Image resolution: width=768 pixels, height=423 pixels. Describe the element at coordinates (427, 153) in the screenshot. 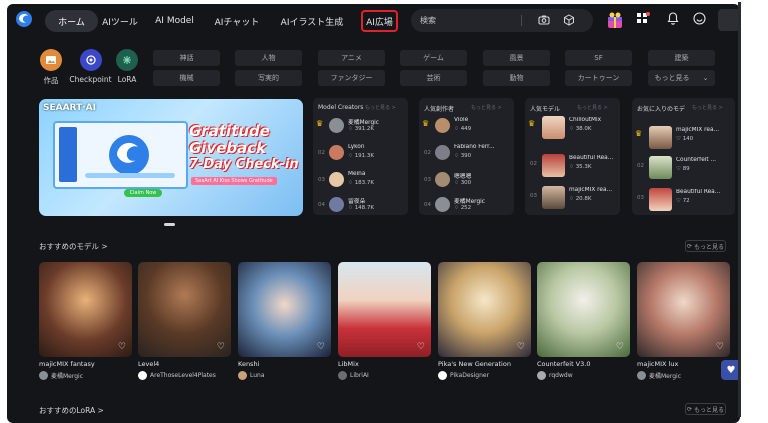

I see `rank-number: 02` at that location.